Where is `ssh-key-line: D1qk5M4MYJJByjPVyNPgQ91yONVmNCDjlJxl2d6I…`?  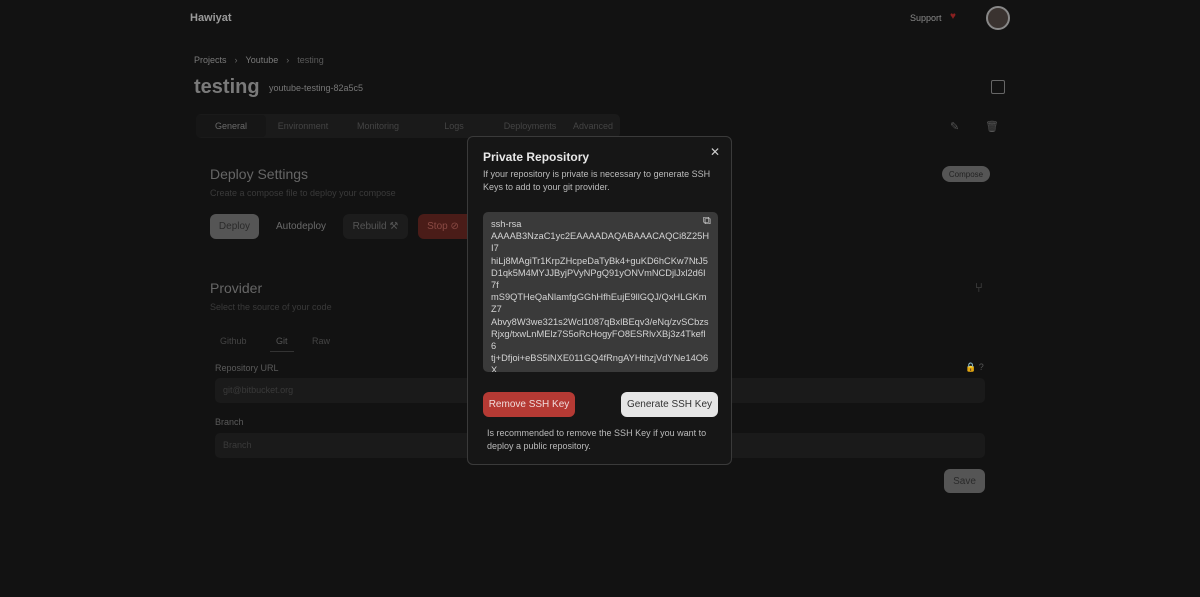 ssh-key-line: D1qk5M4MYJJByjPVyNPgQ91yONVmNCDjlJxl2d6I… is located at coordinates (598, 279).